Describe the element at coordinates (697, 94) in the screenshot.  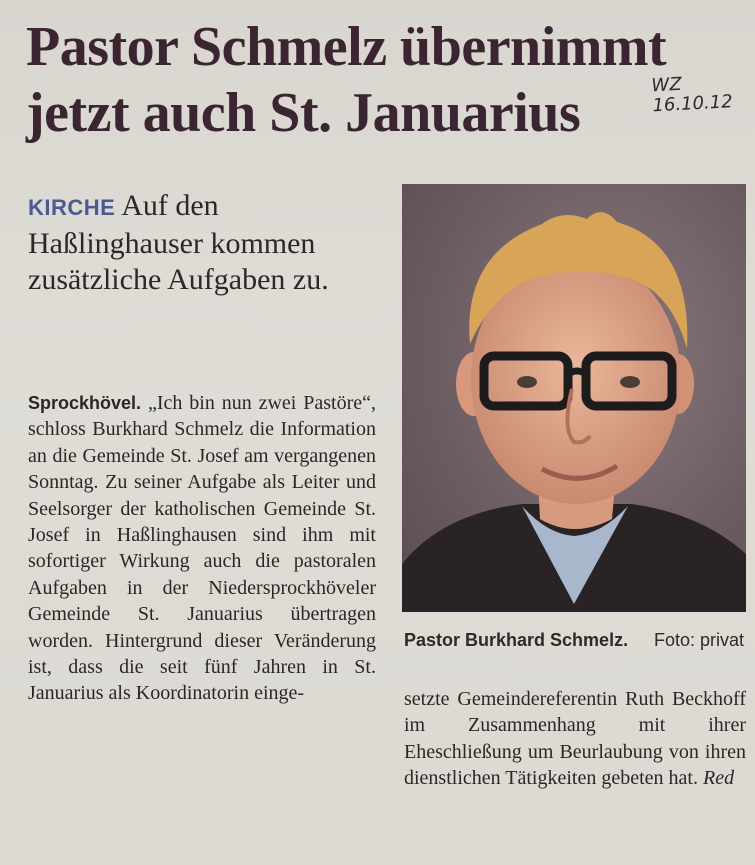
I see `handwritten-date-note: WZ 16.10.12` at that location.